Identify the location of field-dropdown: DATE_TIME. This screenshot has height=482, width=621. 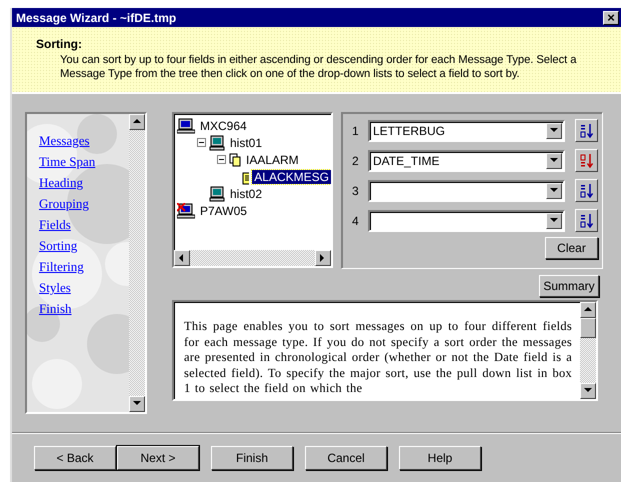
(466, 161).